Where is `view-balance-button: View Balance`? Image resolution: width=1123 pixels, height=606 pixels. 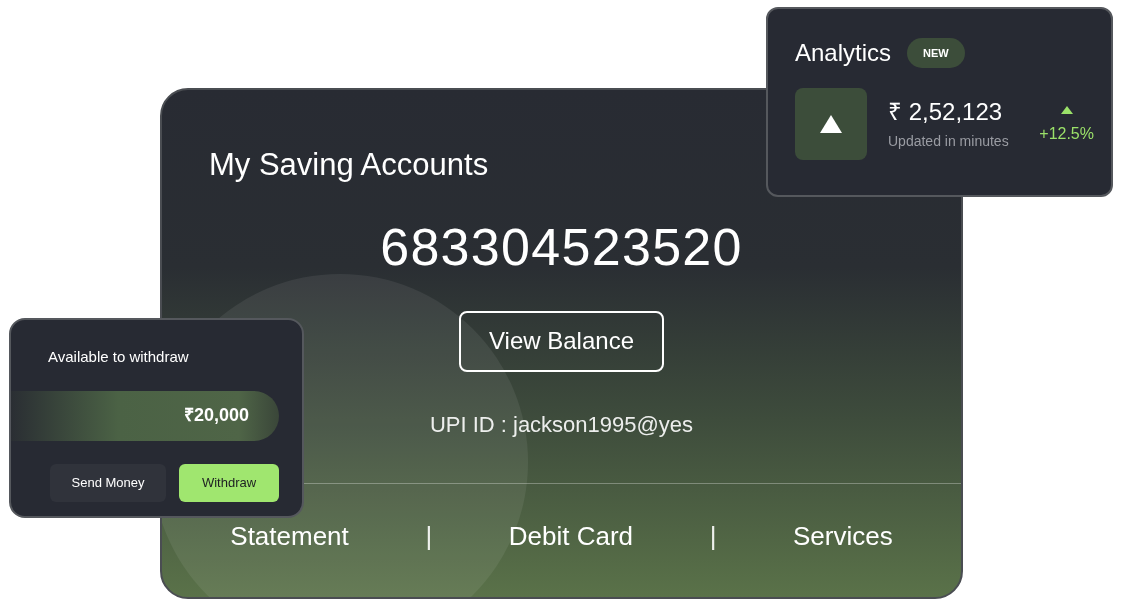
view-balance-button: View Balance is located at coordinates (561, 341).